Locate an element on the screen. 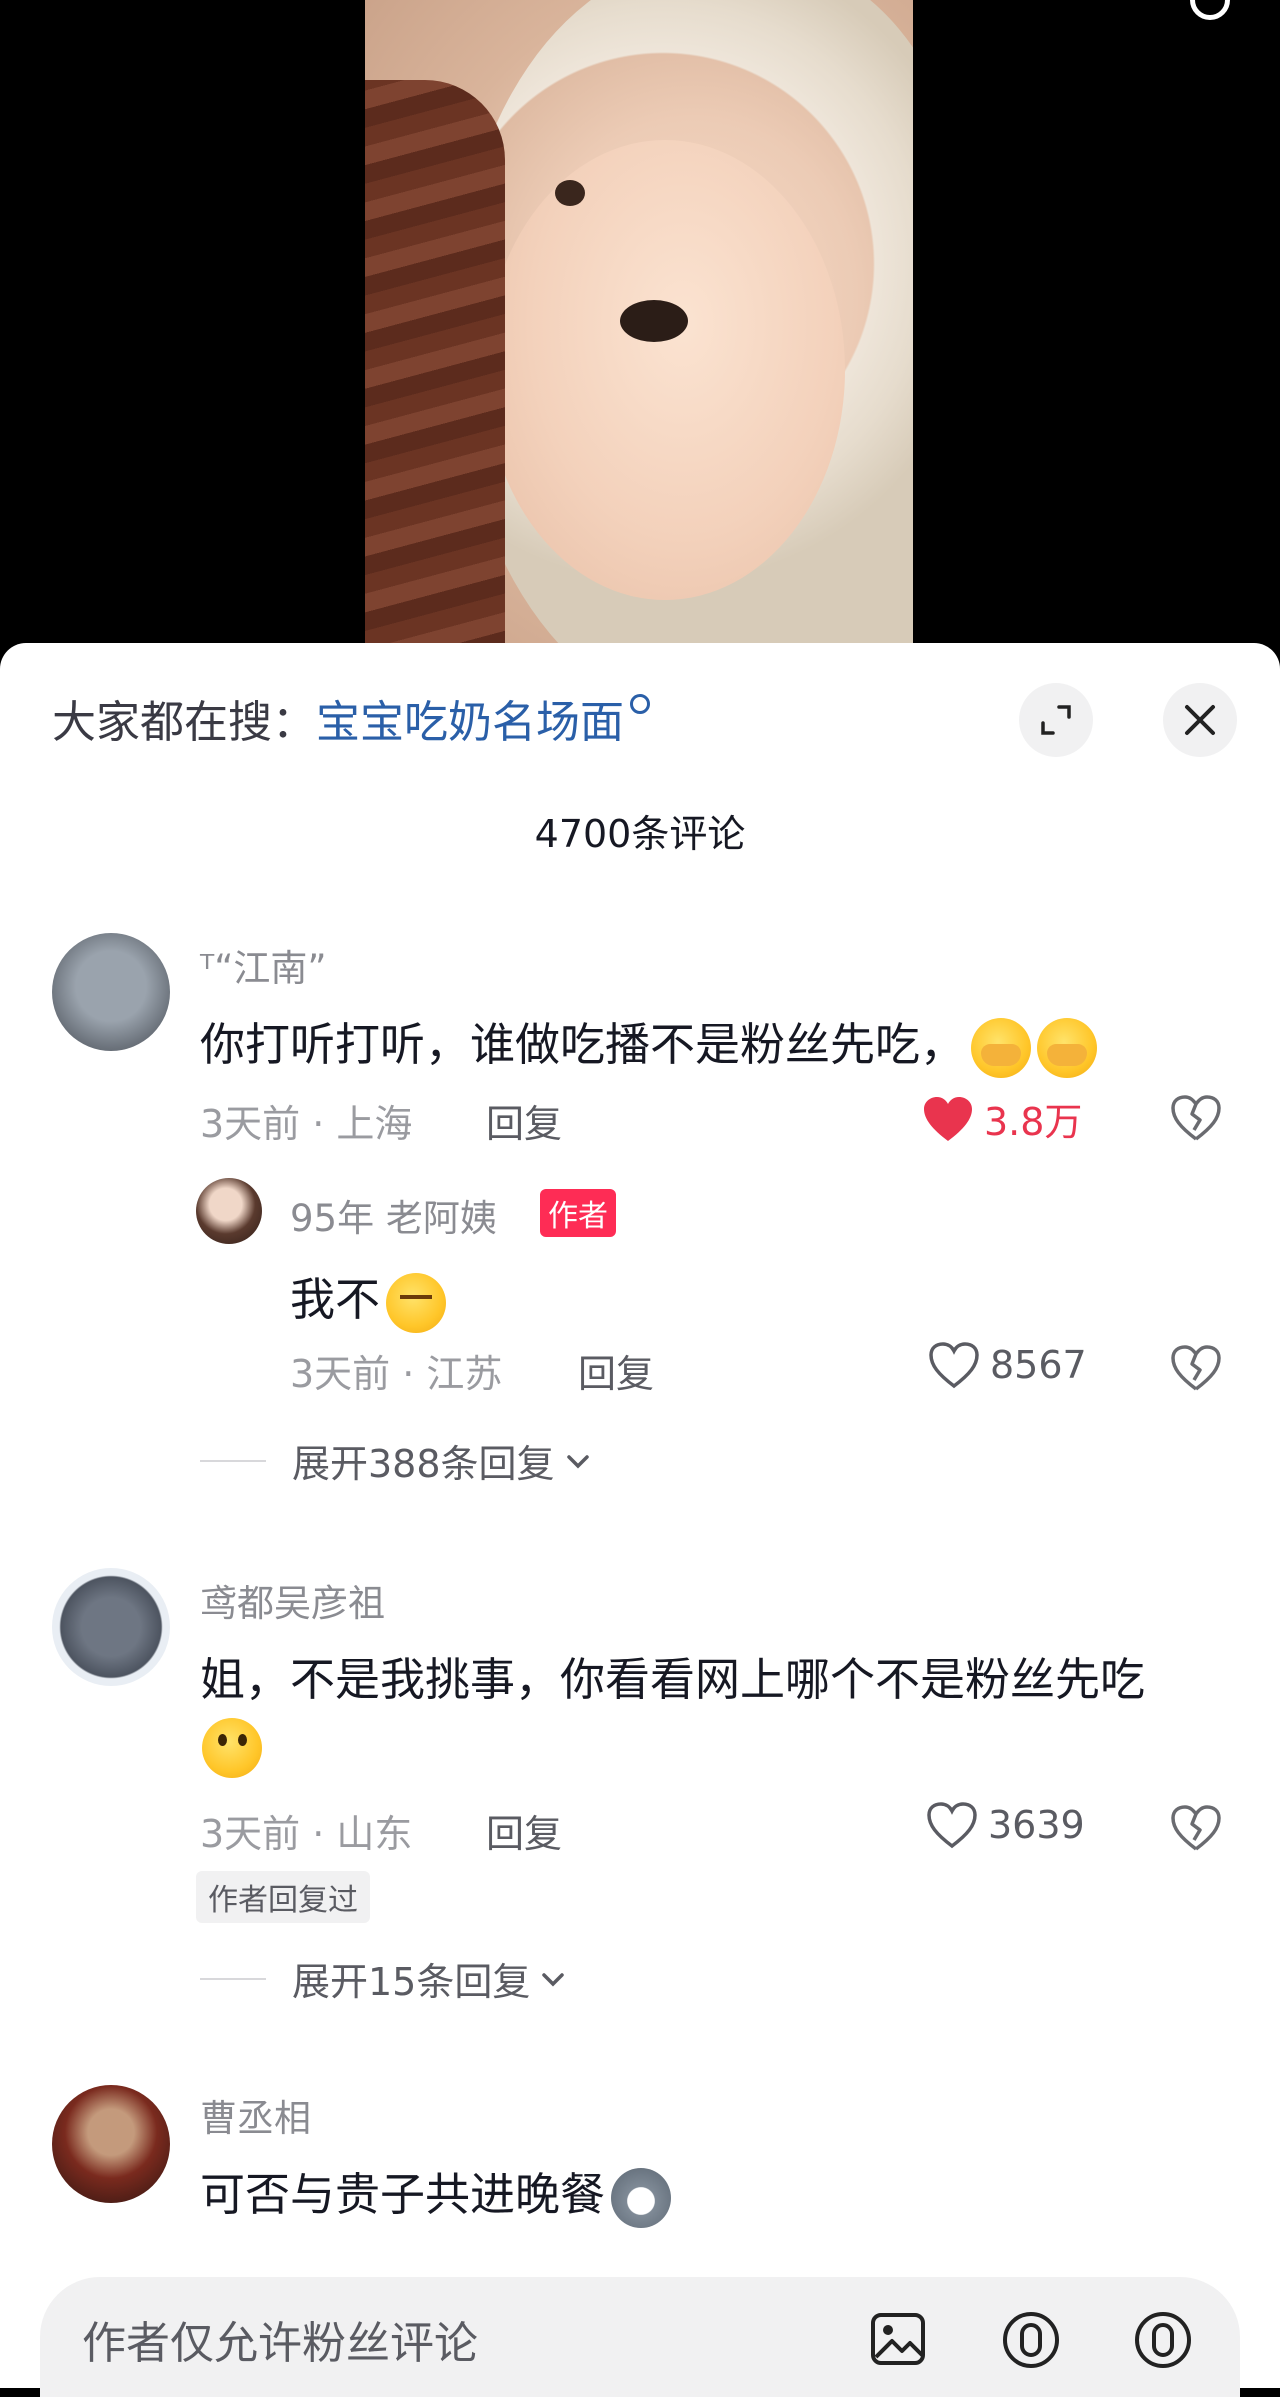 This screenshot has width=1280, height=2397. comment-text-content: 你打听打听，谁做吃播不是粉丝先吃， is located at coordinates (583, 1044).